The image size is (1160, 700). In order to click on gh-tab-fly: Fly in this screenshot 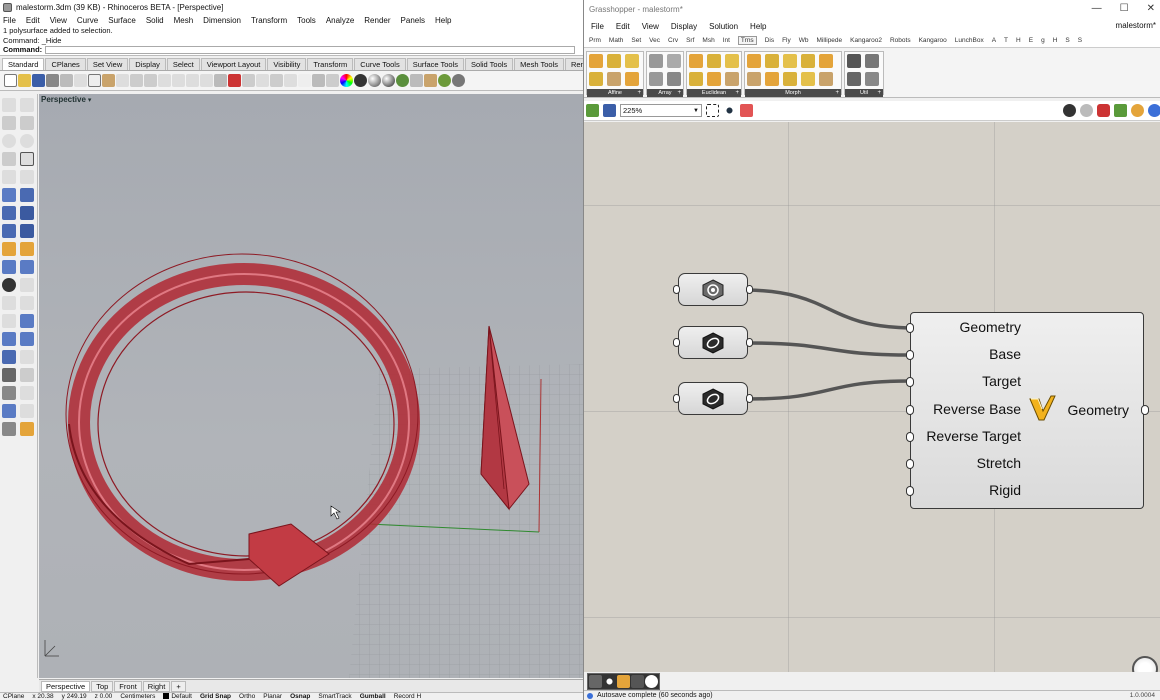, I will do `click(786, 40)`.